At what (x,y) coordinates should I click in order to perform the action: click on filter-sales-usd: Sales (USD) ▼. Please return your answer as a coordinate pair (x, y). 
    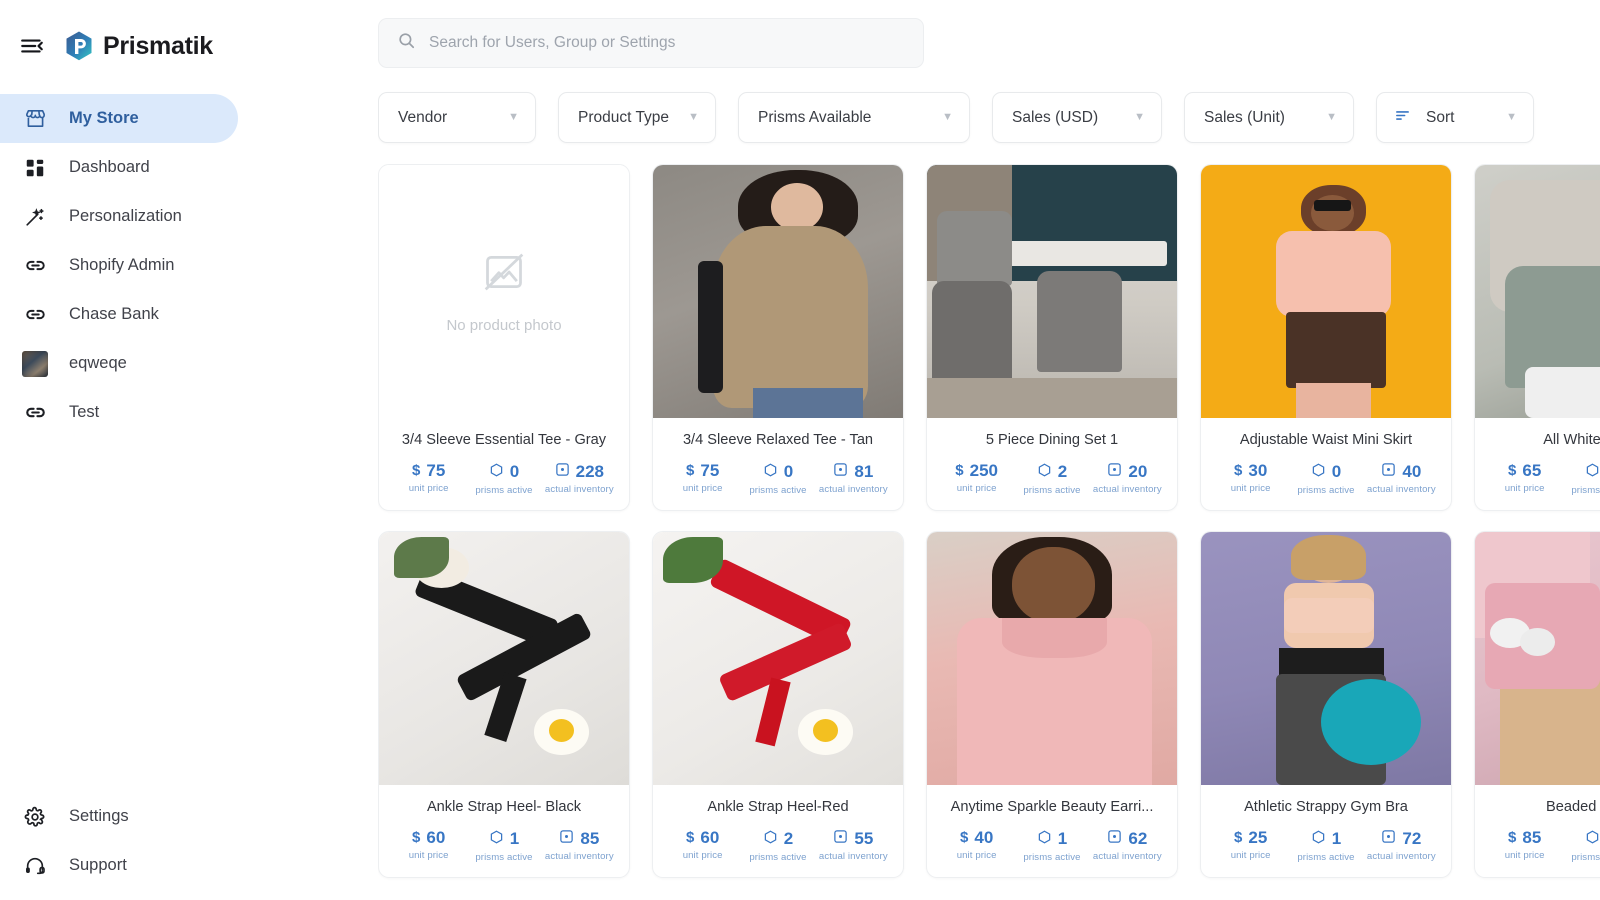
    Looking at the image, I should click on (1077, 117).